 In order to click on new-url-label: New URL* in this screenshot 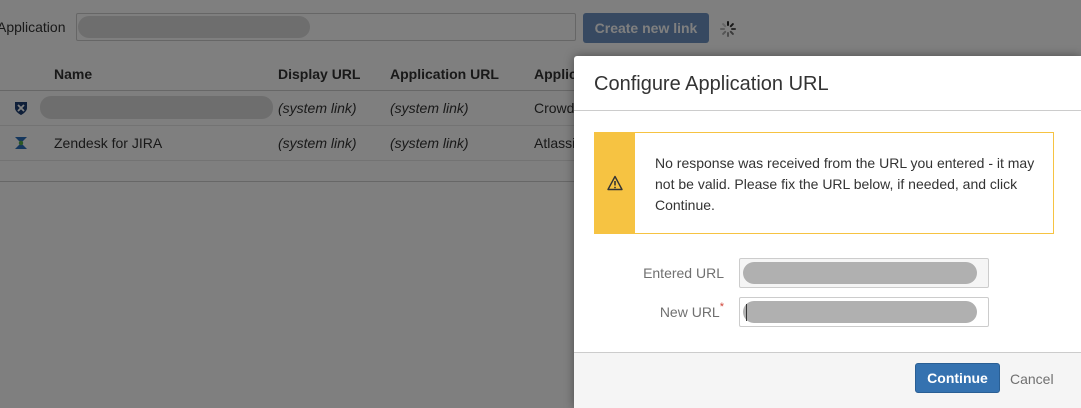, I will do `click(649, 310)`.